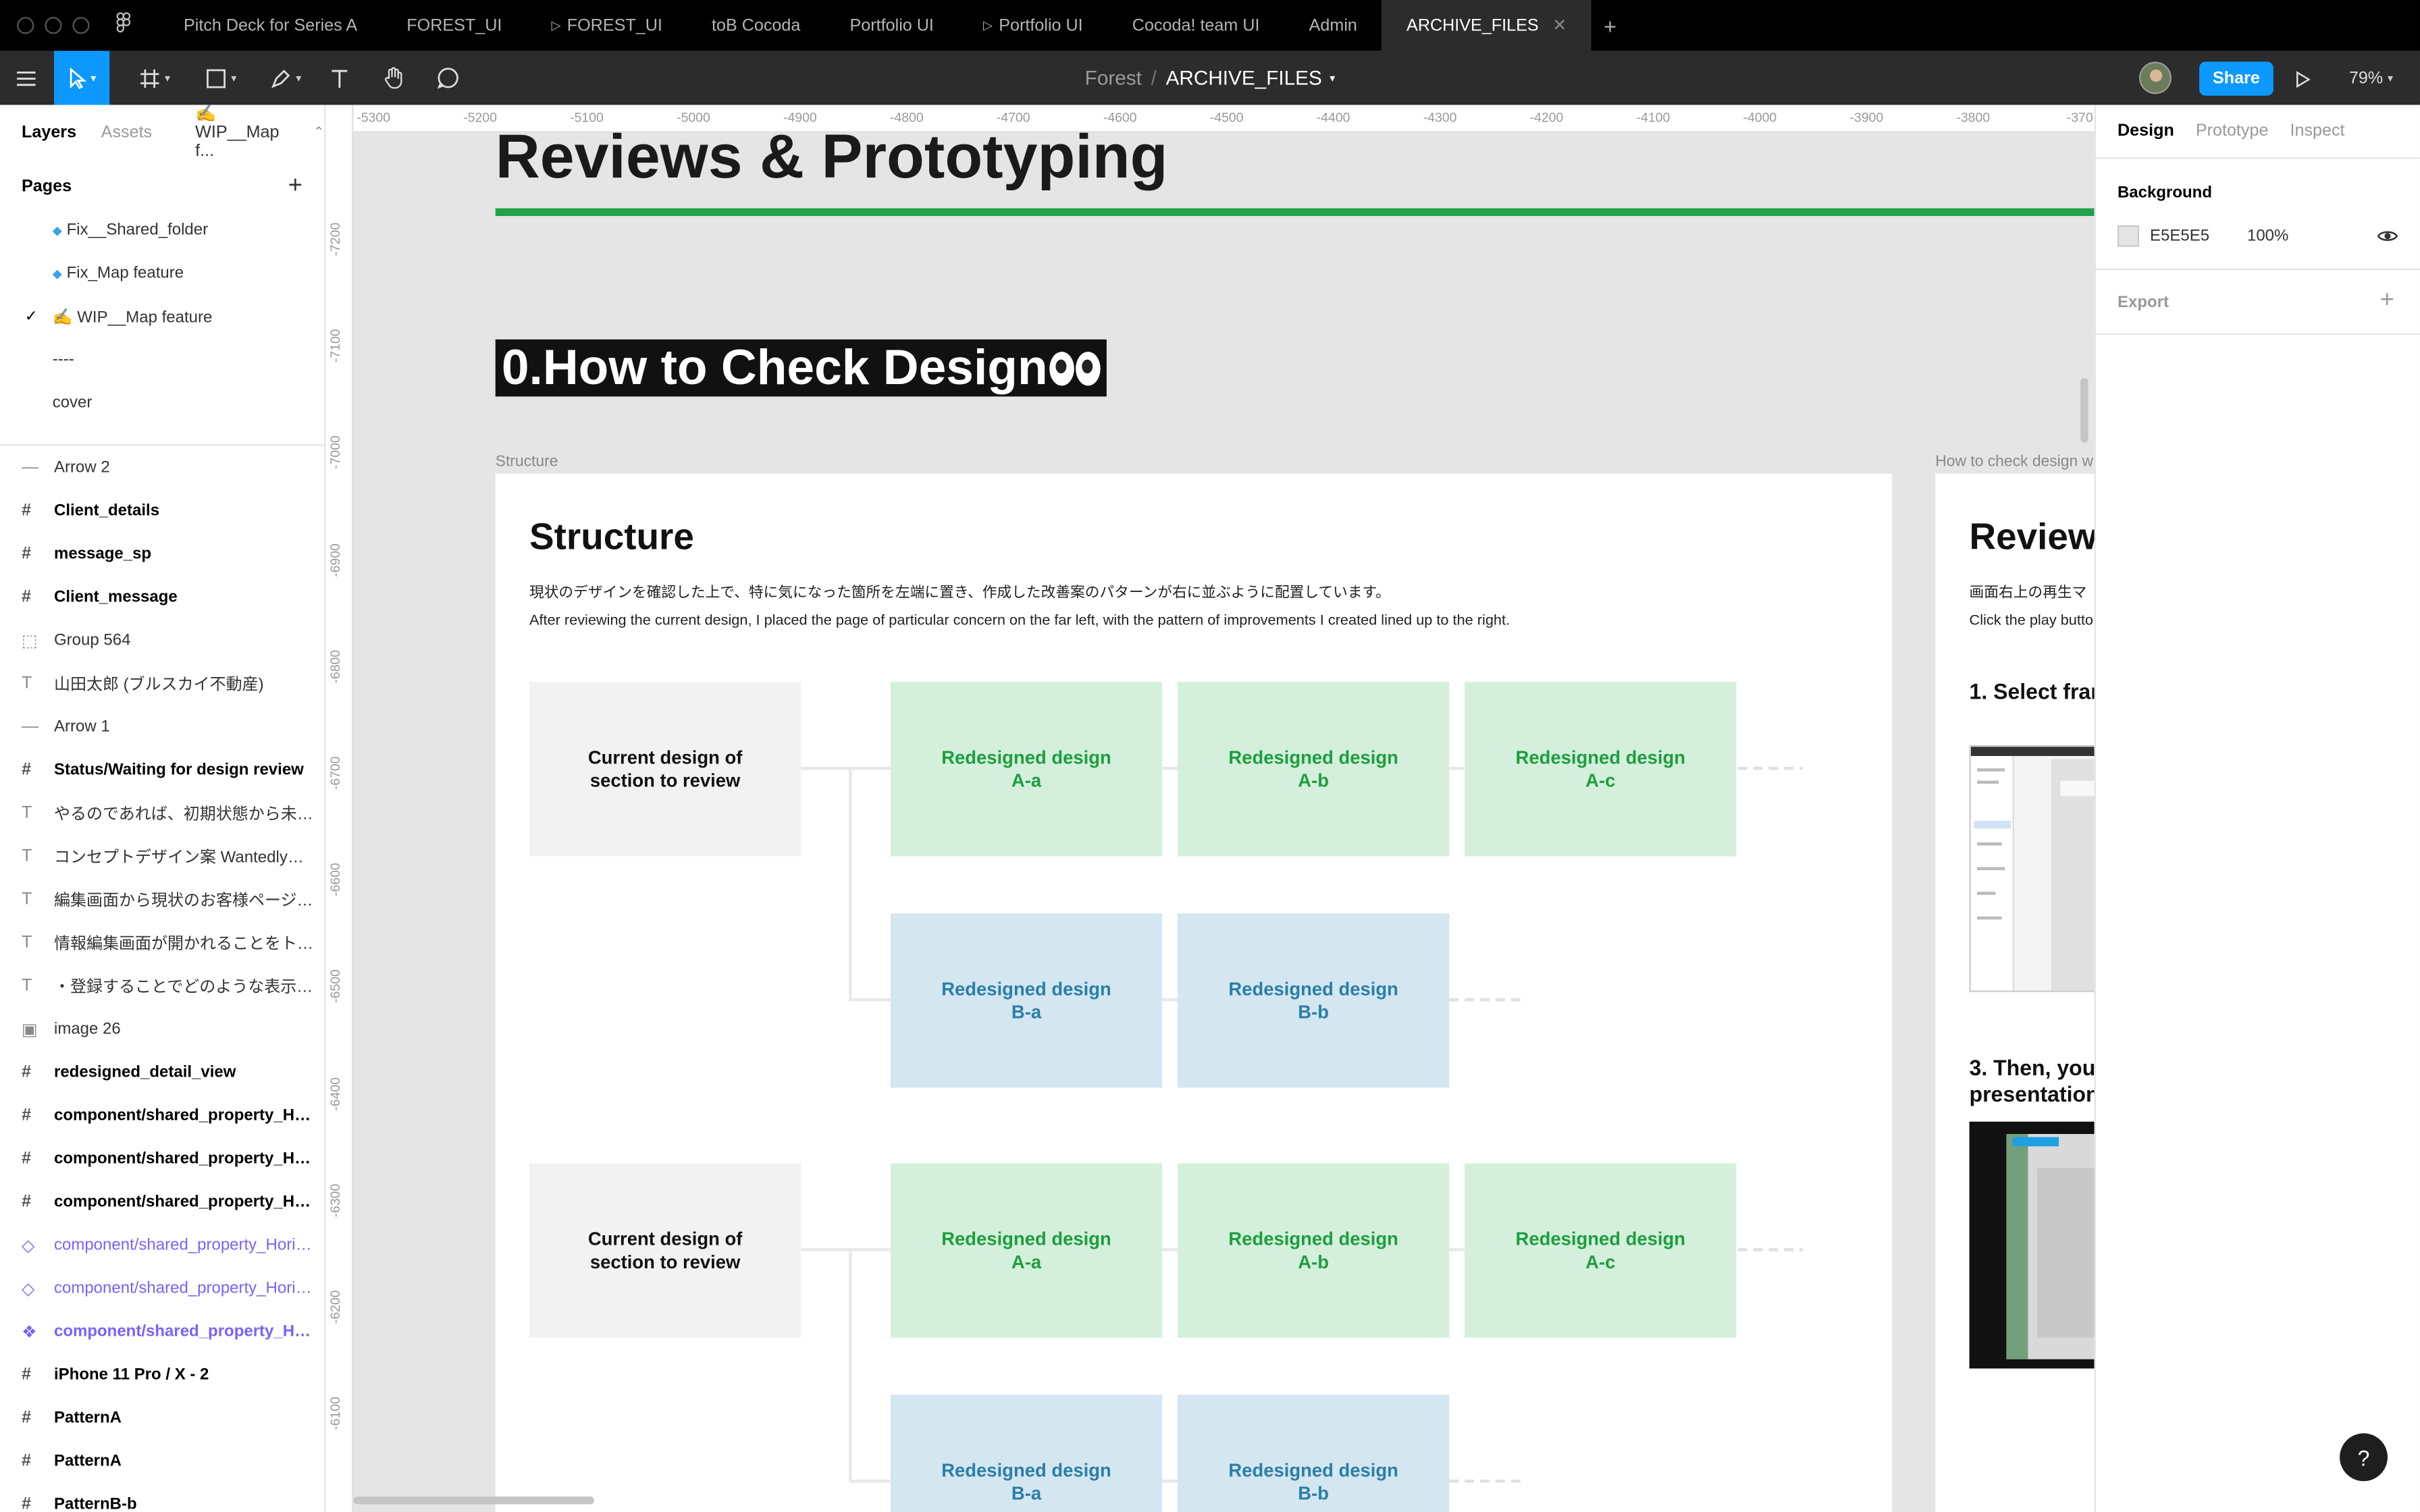 This screenshot has width=2420, height=1512. I want to click on share-button: Share, so click(2236, 78).